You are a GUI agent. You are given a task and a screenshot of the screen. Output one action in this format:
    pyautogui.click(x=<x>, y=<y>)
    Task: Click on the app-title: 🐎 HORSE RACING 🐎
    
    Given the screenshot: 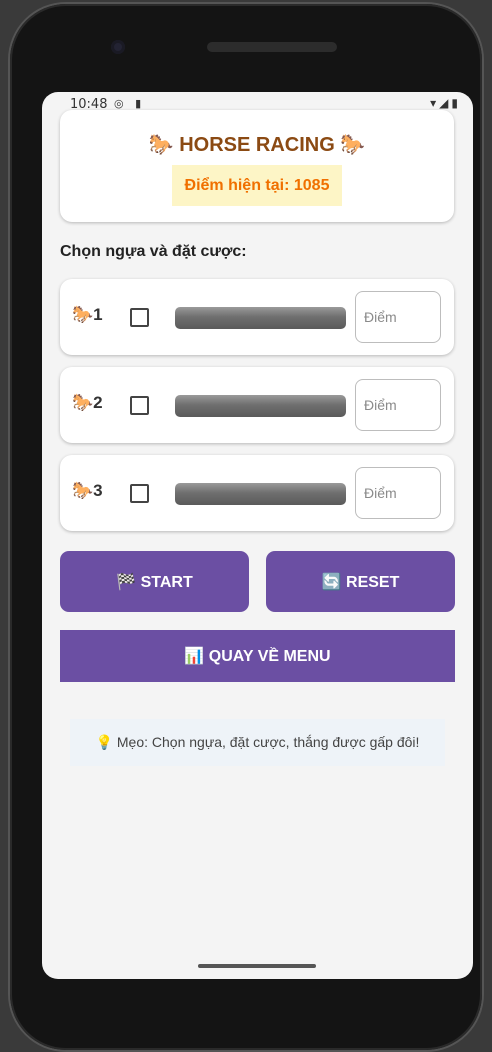 What is the action you would take?
    pyautogui.click(x=257, y=145)
    